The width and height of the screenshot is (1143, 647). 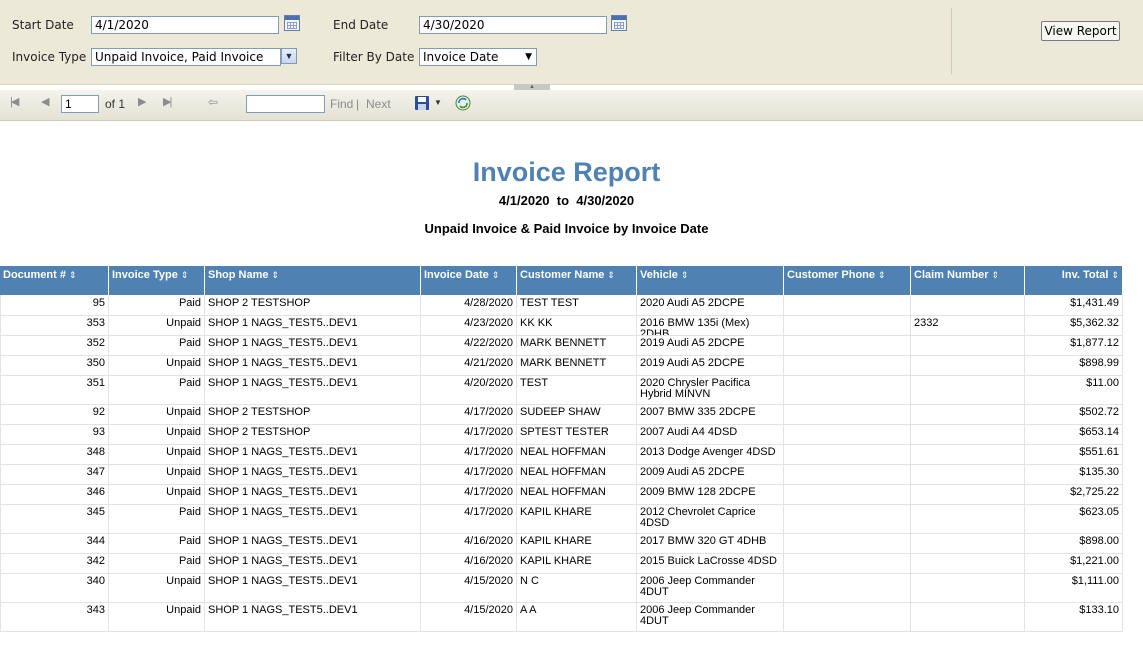 I want to click on filter-by-date-select: Invoice Date ▼, so click(x=478, y=57).